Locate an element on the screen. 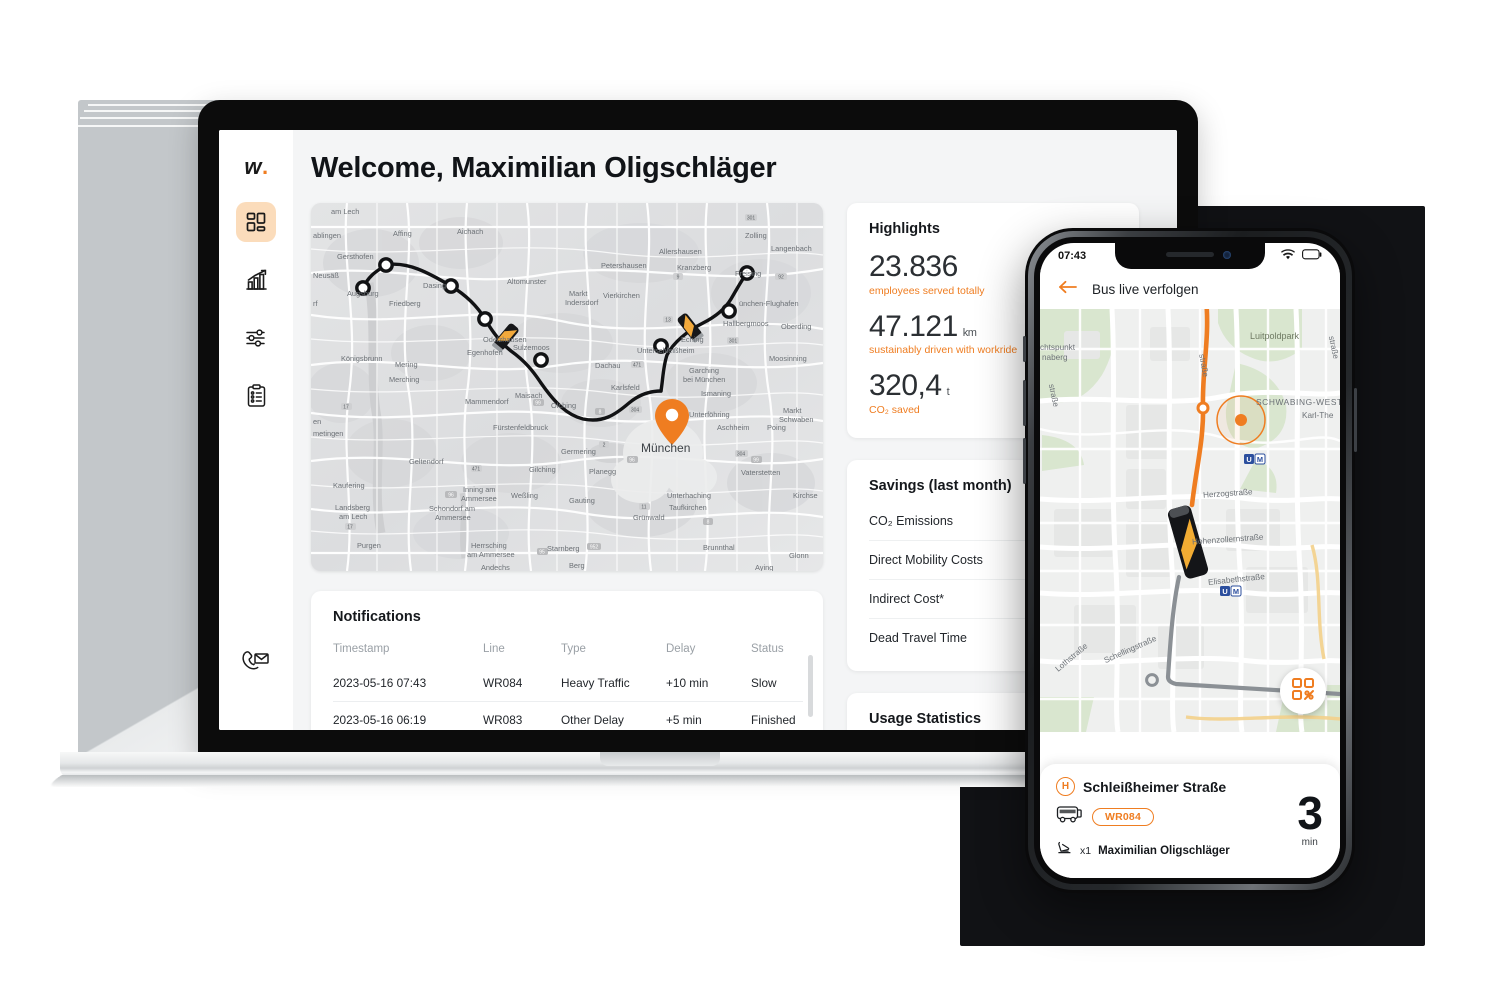 The width and height of the screenshot is (1500, 1000). bus-icon is located at coordinates (1069, 816).